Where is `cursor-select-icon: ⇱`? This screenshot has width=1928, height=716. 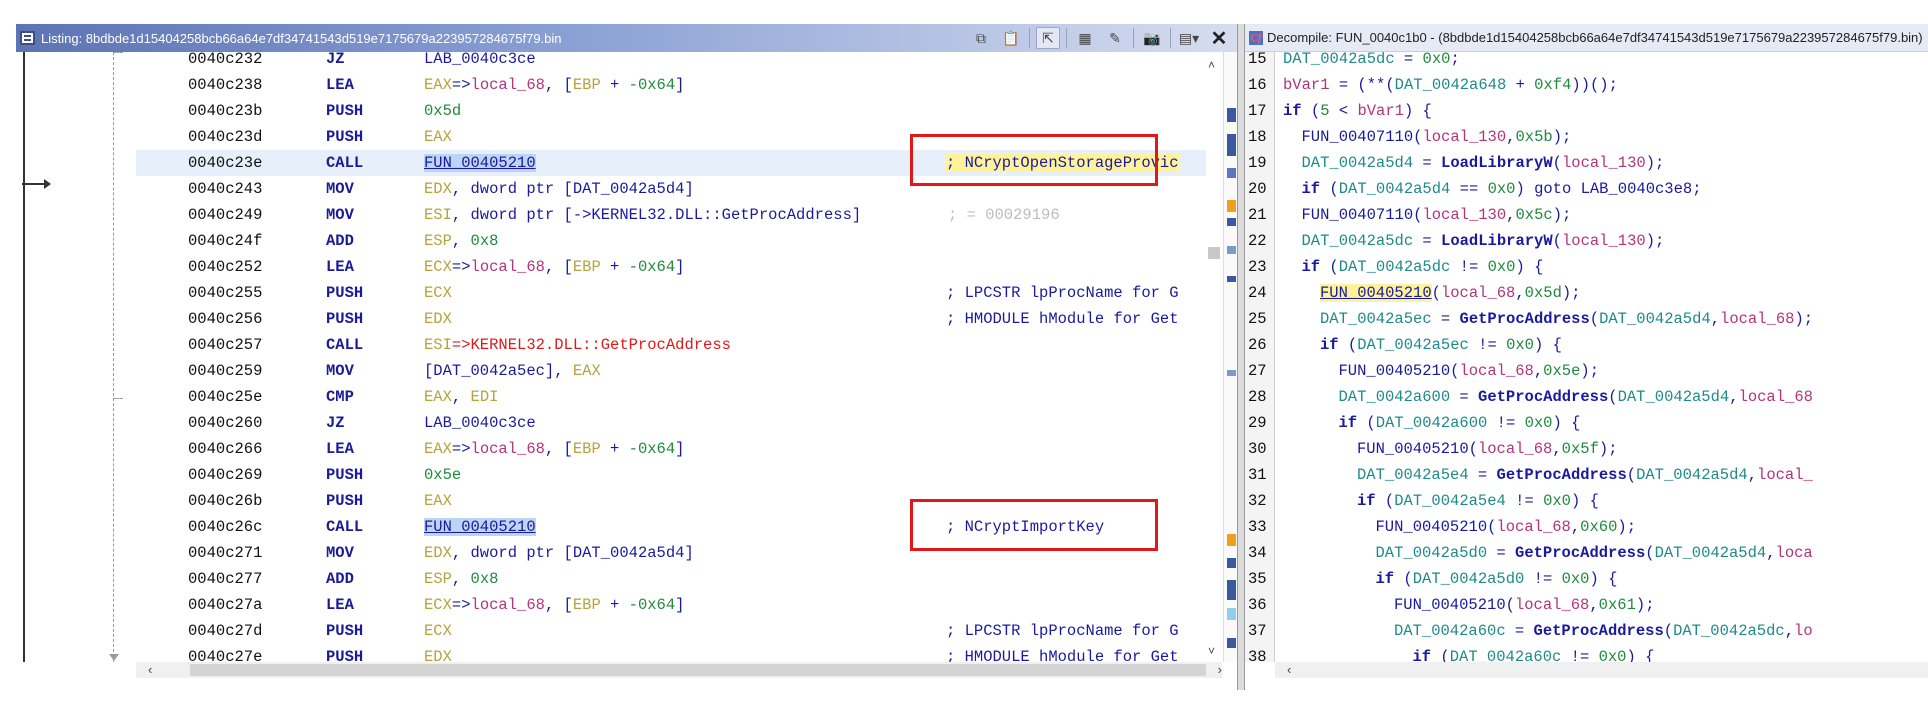
cursor-select-icon: ⇱ is located at coordinates (1048, 38).